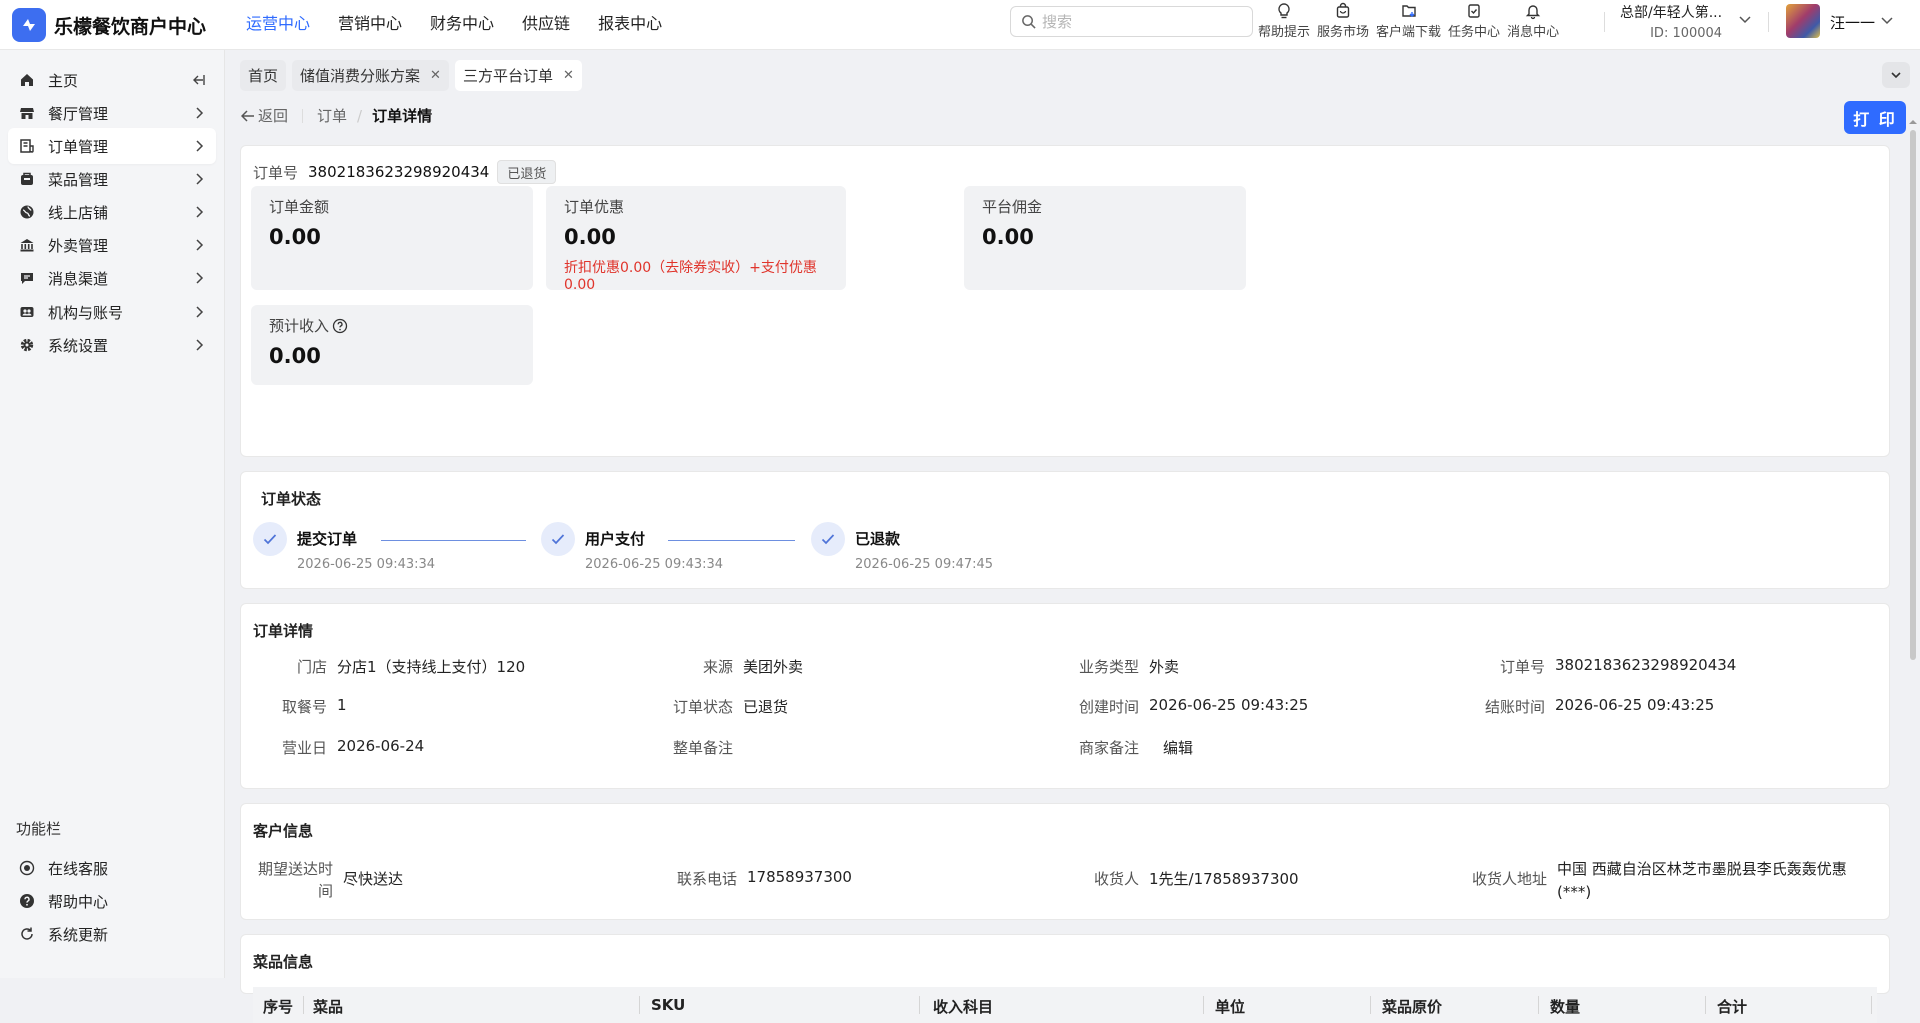 This screenshot has height=1023, width=1920. What do you see at coordinates (1671, 21) in the screenshot?
I see `org-switcher: 总部/年轻人第... ID: 100004` at bounding box center [1671, 21].